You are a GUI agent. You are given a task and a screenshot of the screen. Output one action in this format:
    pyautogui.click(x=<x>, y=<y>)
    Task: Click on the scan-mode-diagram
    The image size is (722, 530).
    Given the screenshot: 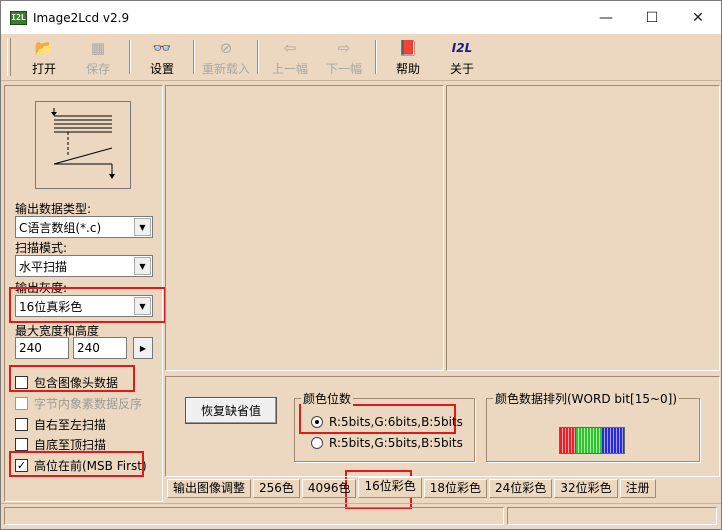 What is the action you would take?
    pyautogui.click(x=83, y=145)
    